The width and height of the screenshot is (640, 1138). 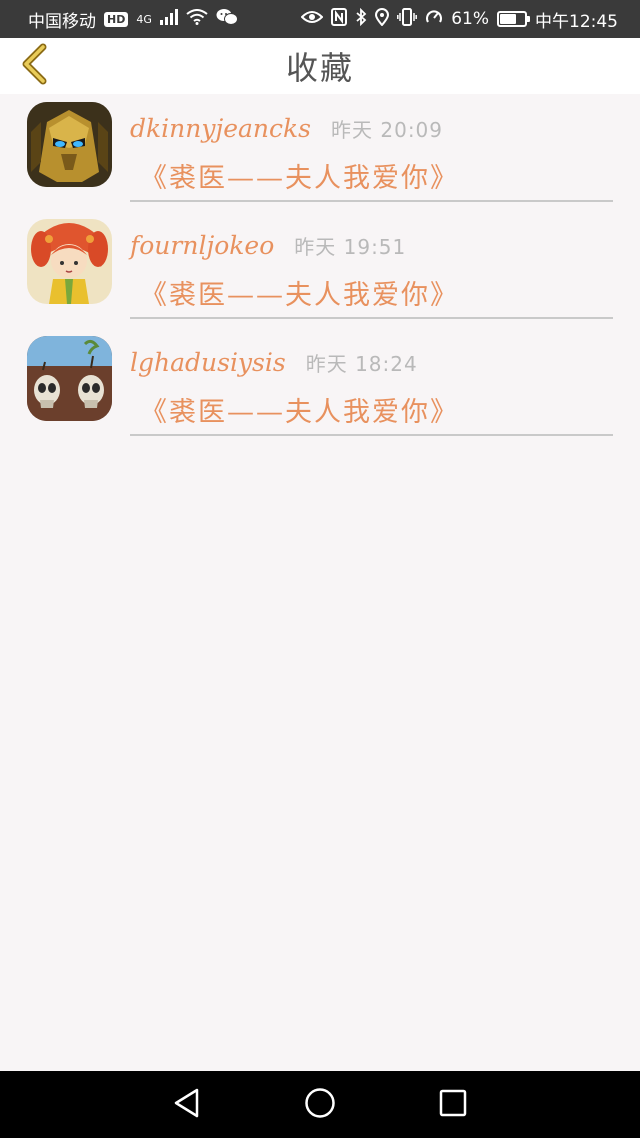 I want to click on hd-badge: HD, so click(x=116, y=19).